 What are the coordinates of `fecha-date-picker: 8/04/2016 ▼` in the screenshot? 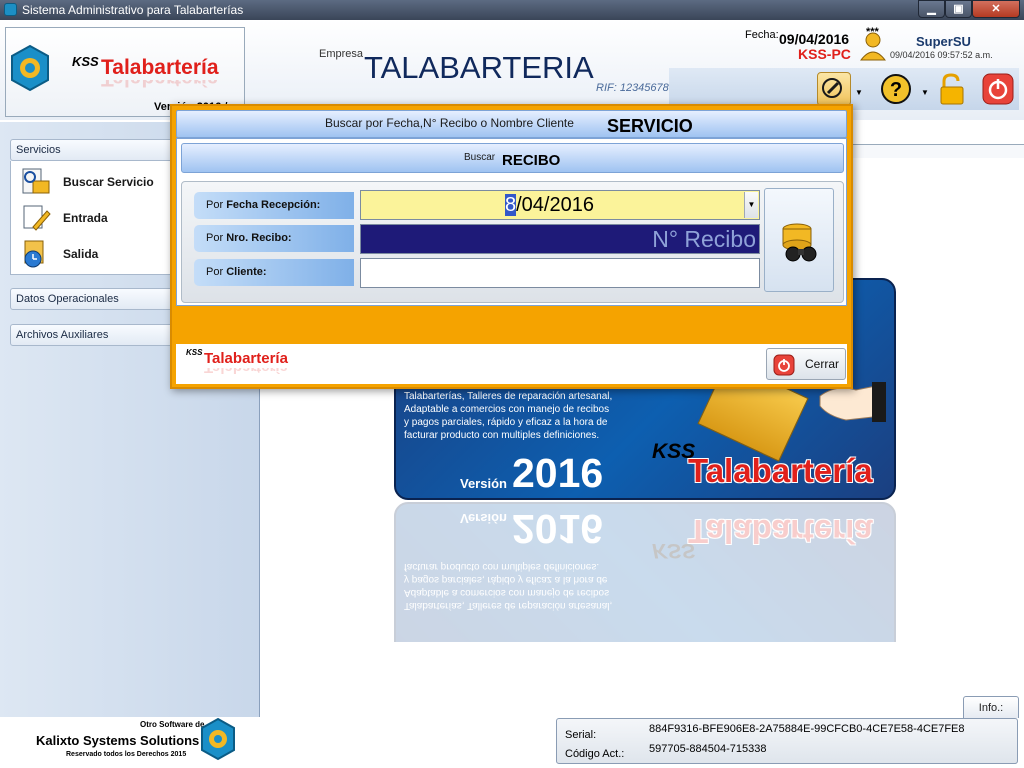 It's located at (560, 205).